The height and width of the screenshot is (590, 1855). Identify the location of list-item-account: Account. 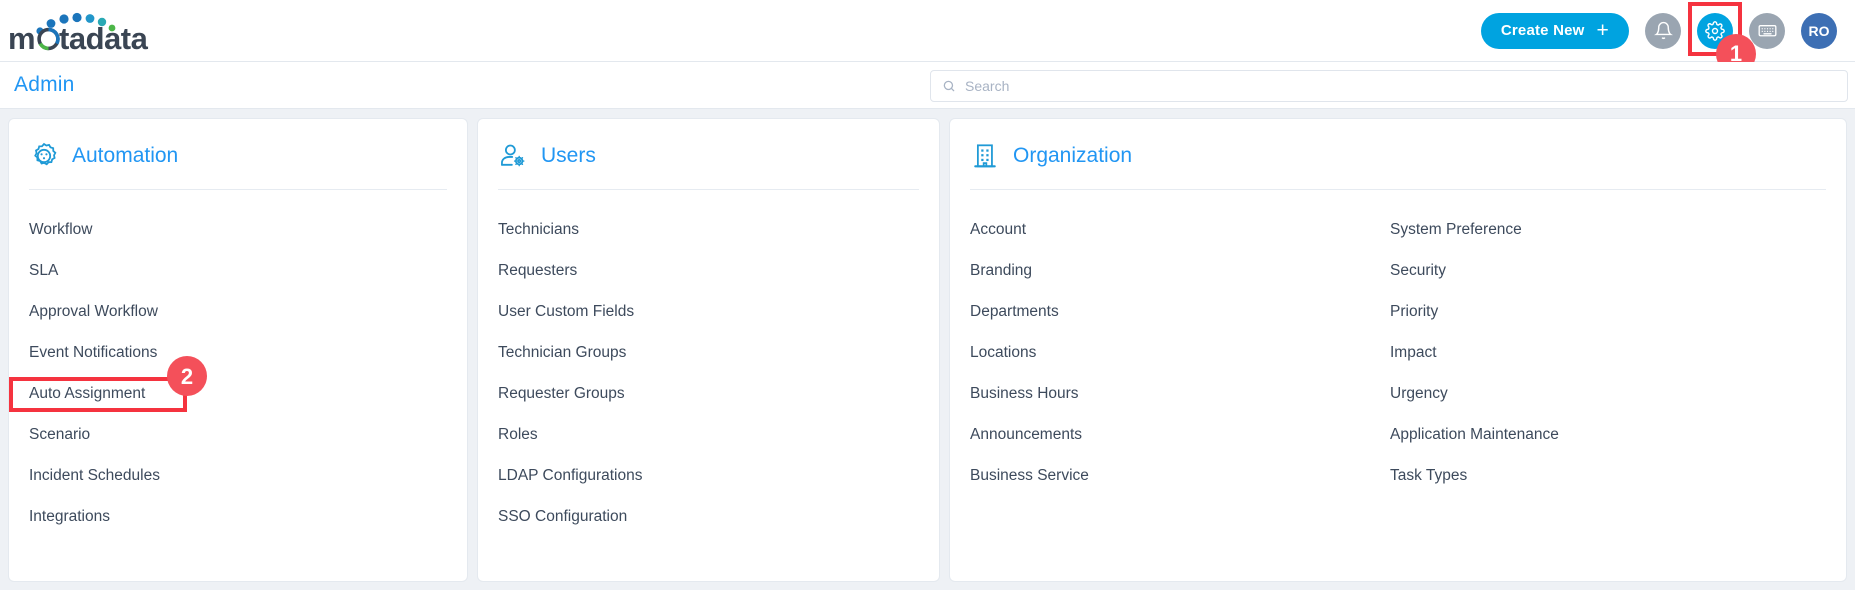
(1170, 229).